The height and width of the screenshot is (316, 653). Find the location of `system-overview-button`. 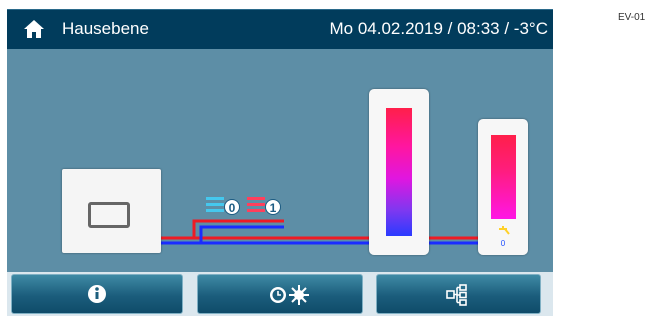

system-overview-button is located at coordinates (458, 294).